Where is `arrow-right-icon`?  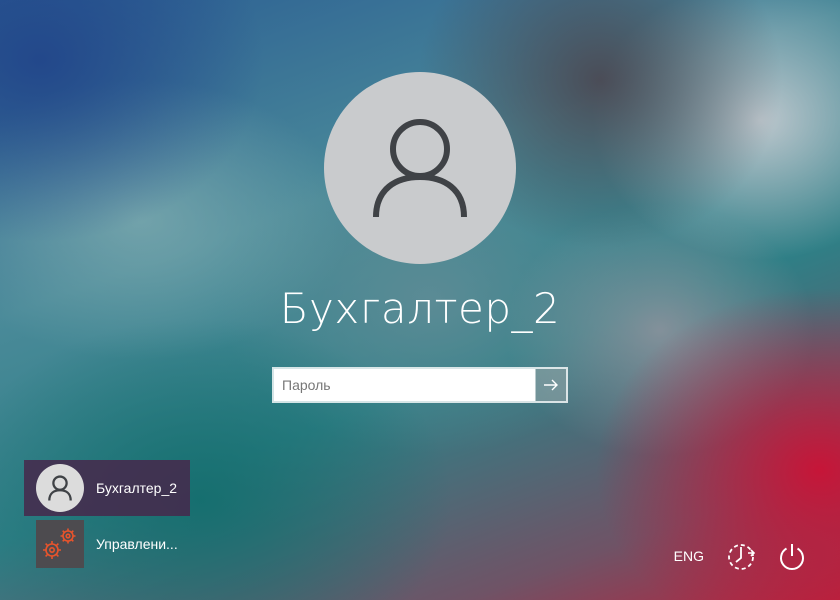
arrow-right-icon is located at coordinates (551, 385).